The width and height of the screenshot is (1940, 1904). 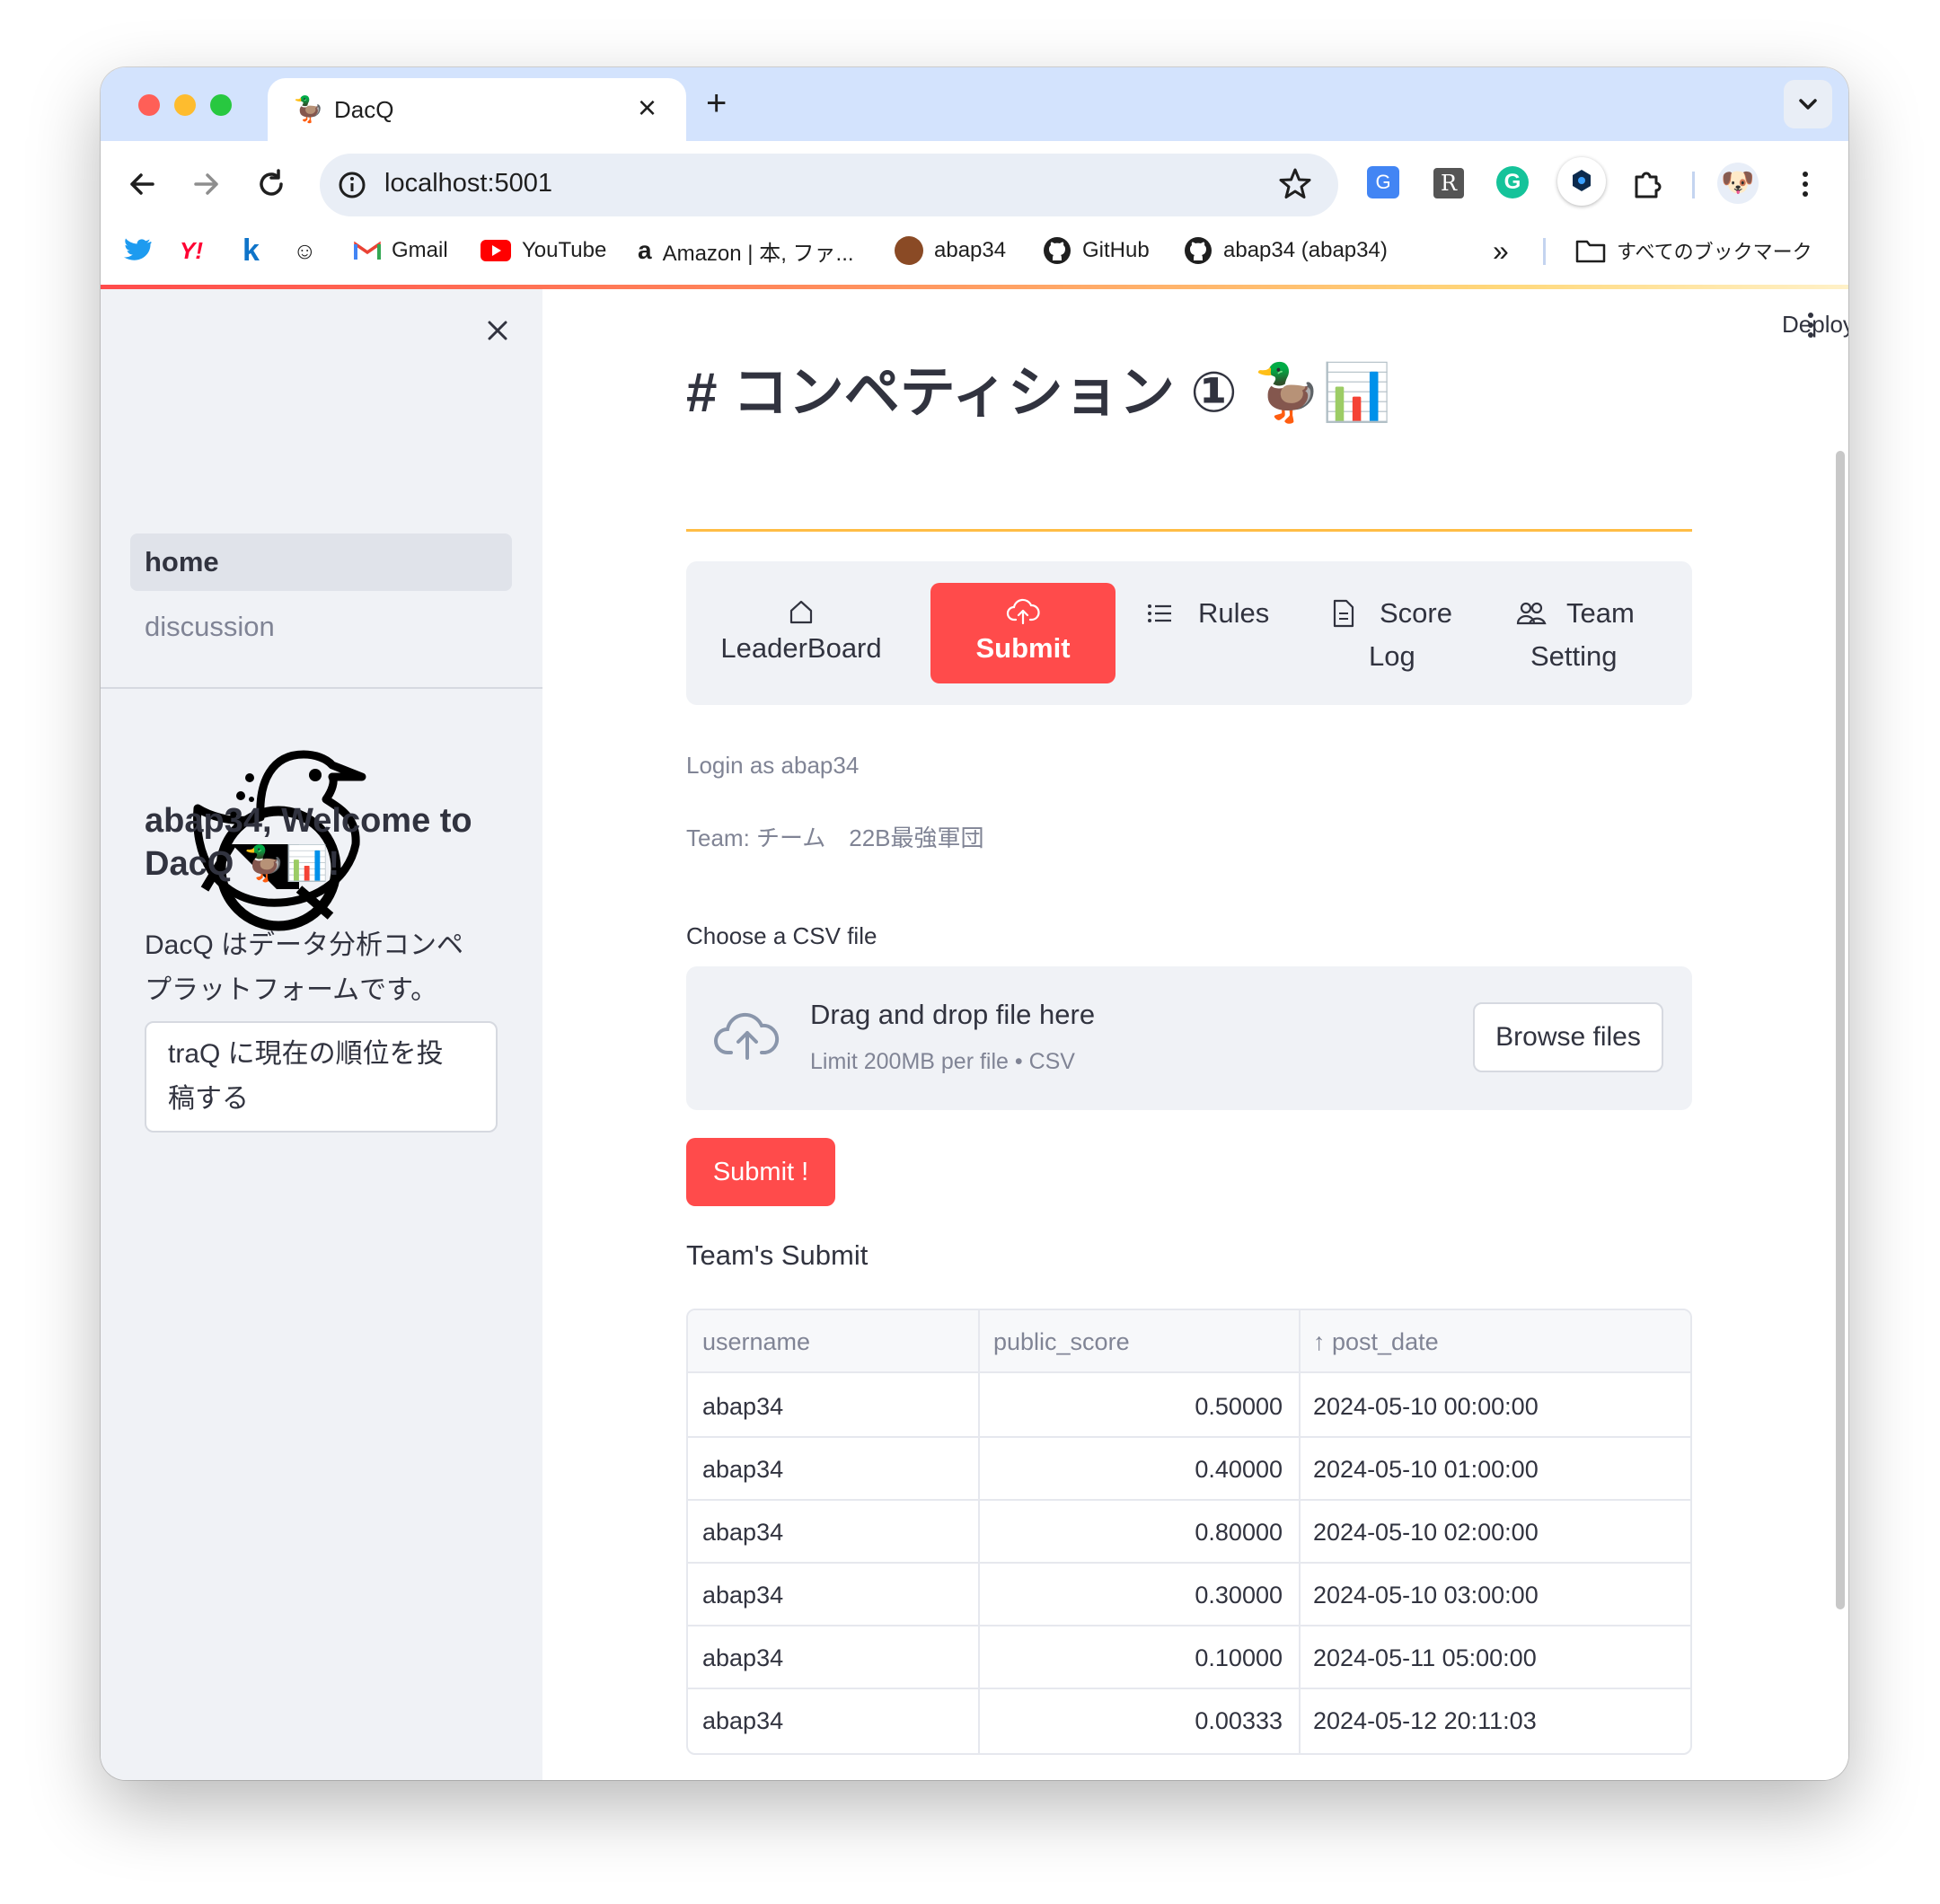 I want to click on cell-post-date: 2024-05-10 01:00:00, so click(x=1426, y=1469).